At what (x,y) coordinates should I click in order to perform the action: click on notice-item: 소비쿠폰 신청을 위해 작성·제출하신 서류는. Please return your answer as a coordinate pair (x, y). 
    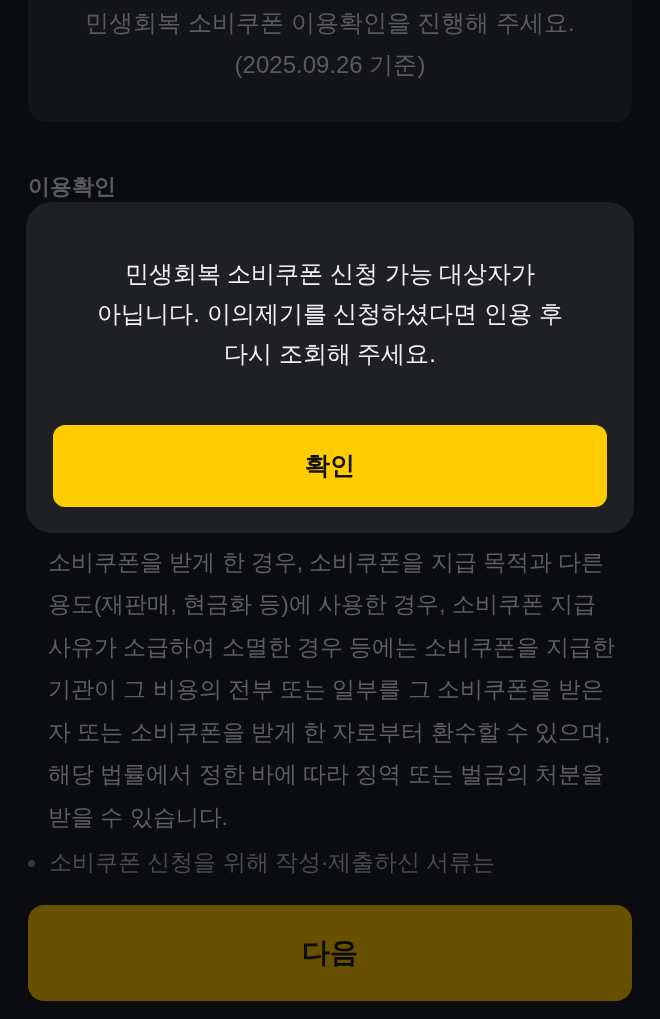
    Looking at the image, I should click on (272, 863).